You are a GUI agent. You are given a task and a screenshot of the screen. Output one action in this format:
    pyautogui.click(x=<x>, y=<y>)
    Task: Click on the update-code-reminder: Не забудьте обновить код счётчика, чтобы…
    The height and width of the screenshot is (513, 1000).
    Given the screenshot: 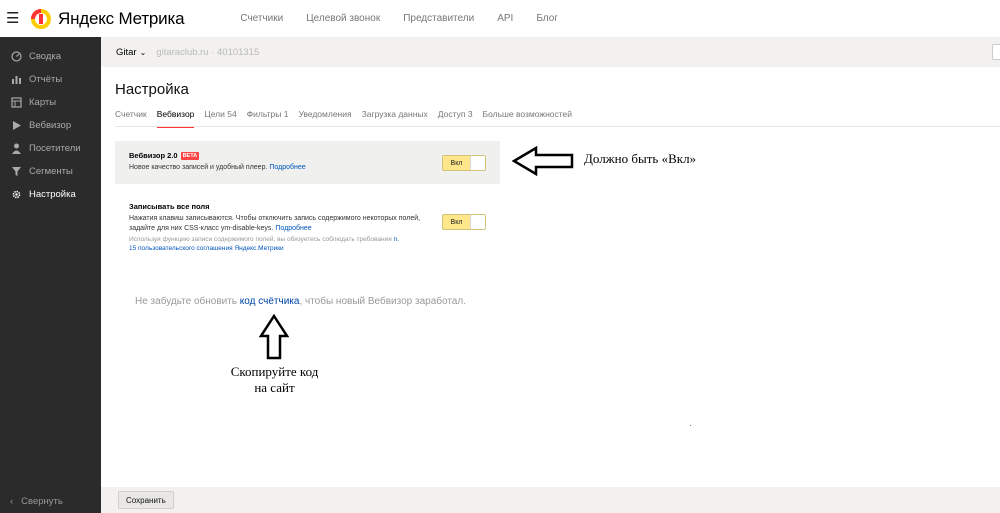 What is the action you would take?
    pyautogui.click(x=300, y=301)
    